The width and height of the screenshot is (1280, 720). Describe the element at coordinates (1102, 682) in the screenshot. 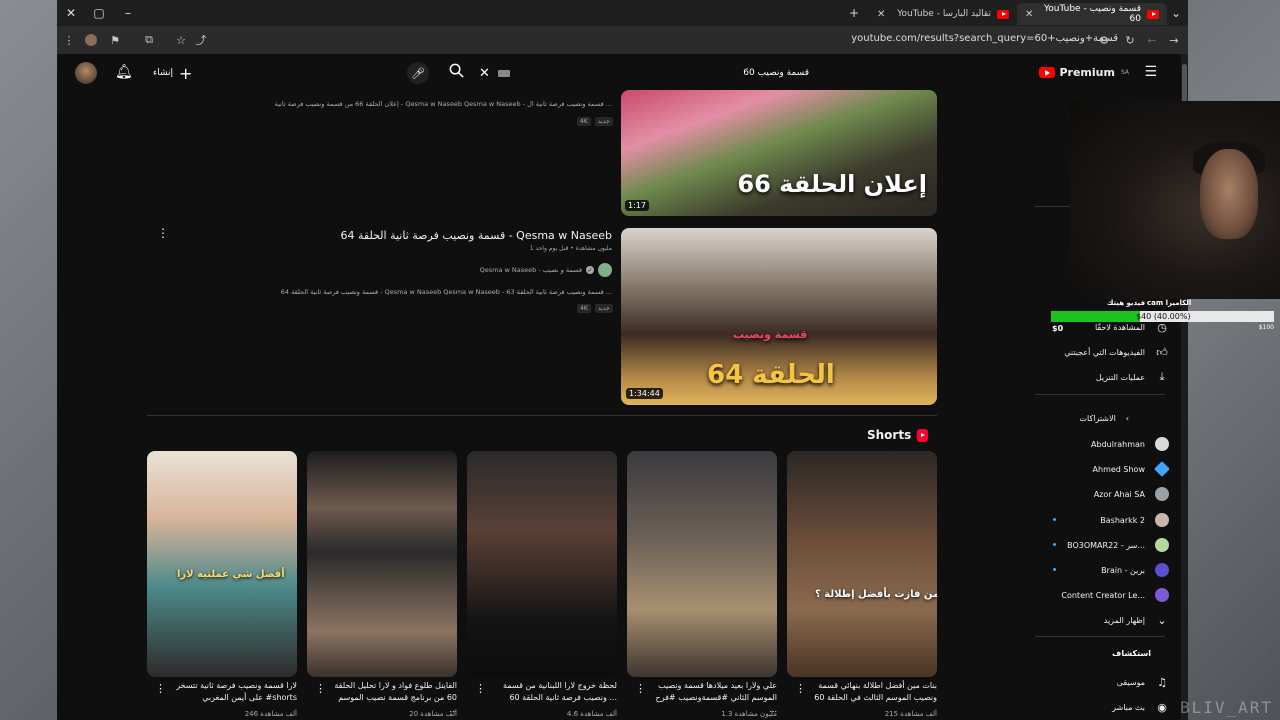

I see `sidebar-item-music: موسيقى ♫` at that location.